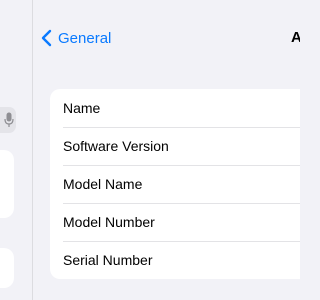 The height and width of the screenshot is (300, 320). What do you see at coordinates (175, 260) in the screenshot?
I see `info-row-serial-number: Serial Number` at bounding box center [175, 260].